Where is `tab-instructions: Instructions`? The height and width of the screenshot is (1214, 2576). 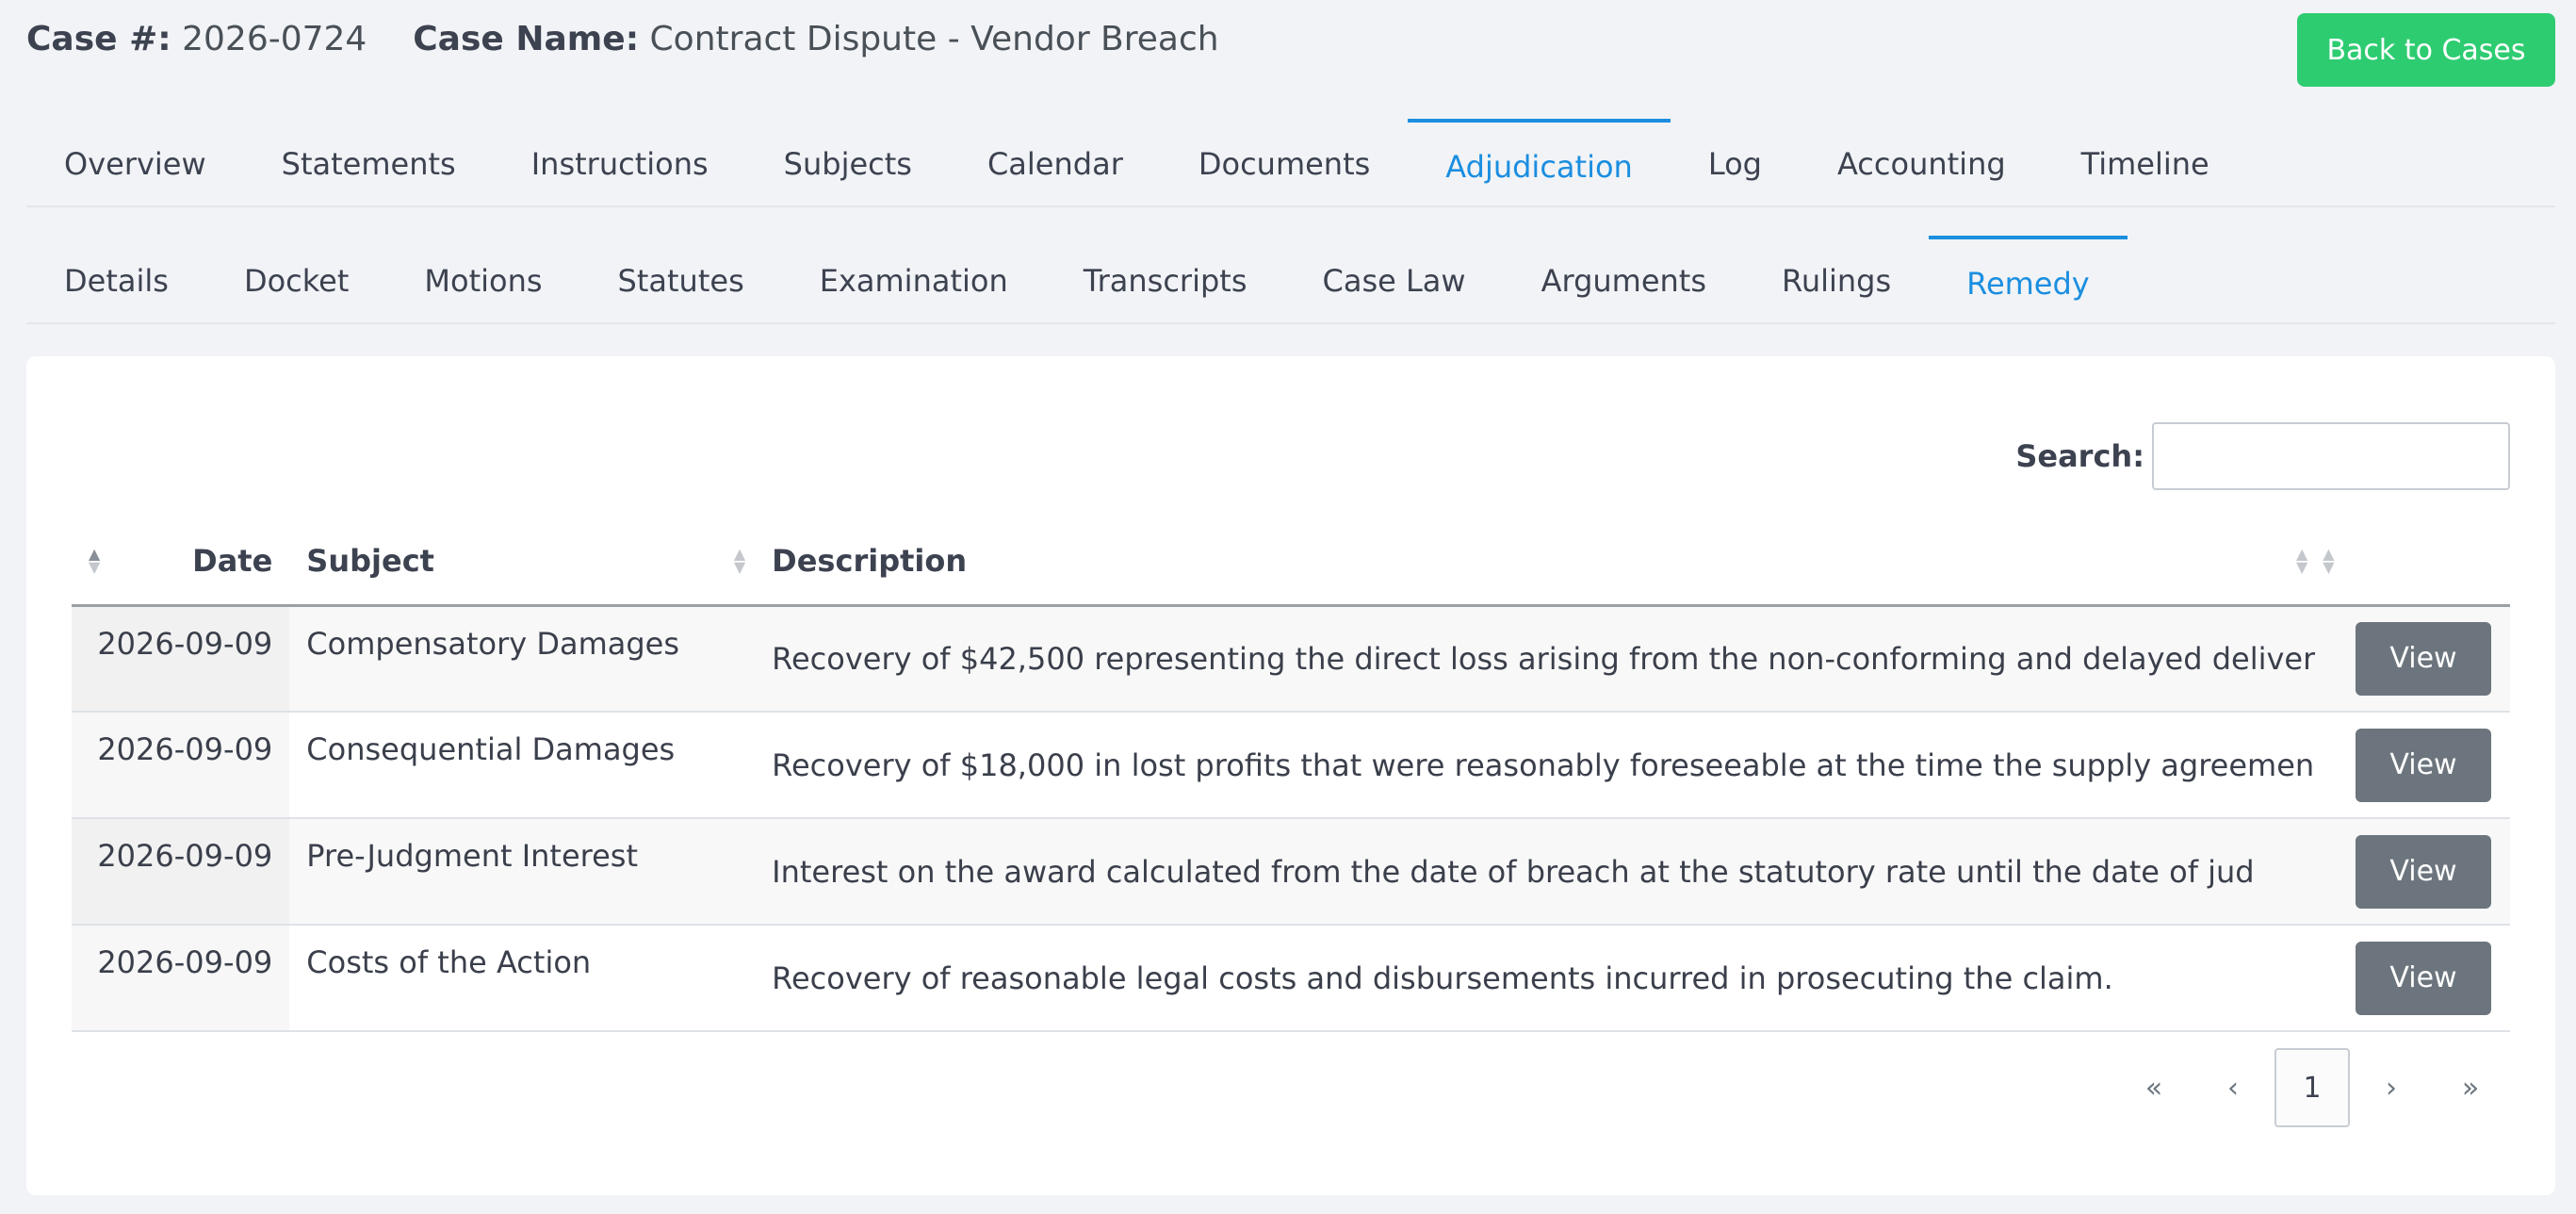
tab-instructions: Instructions is located at coordinates (620, 162).